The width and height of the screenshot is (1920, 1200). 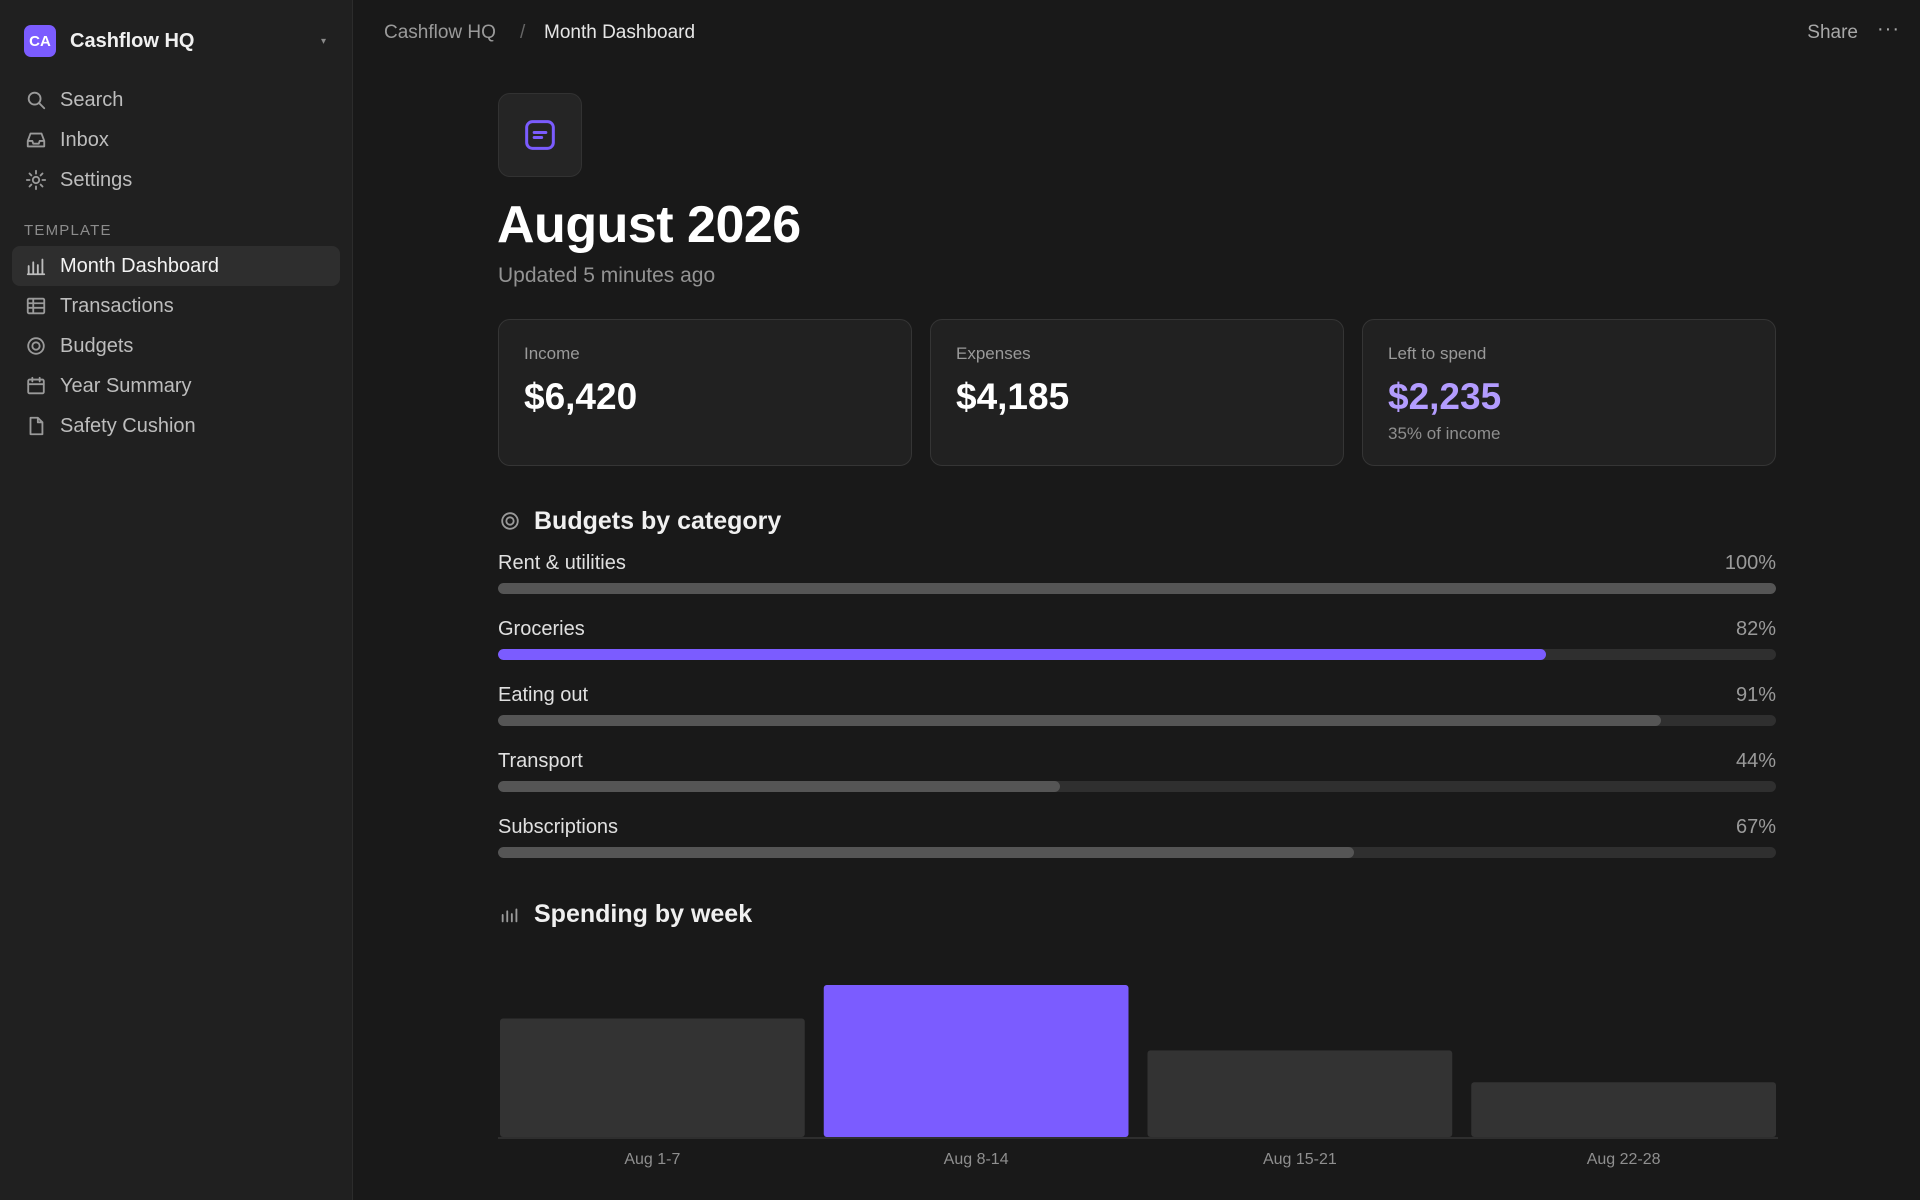 What do you see at coordinates (607, 275) in the screenshot?
I see `page-subtitle: Updated 5 minutes ago` at bounding box center [607, 275].